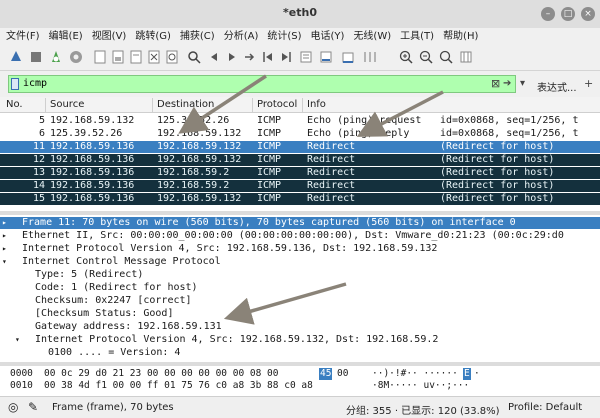  Describe the element at coordinates (372, 36) in the screenshot. I see `menu-wireless: 无线(W)` at that location.